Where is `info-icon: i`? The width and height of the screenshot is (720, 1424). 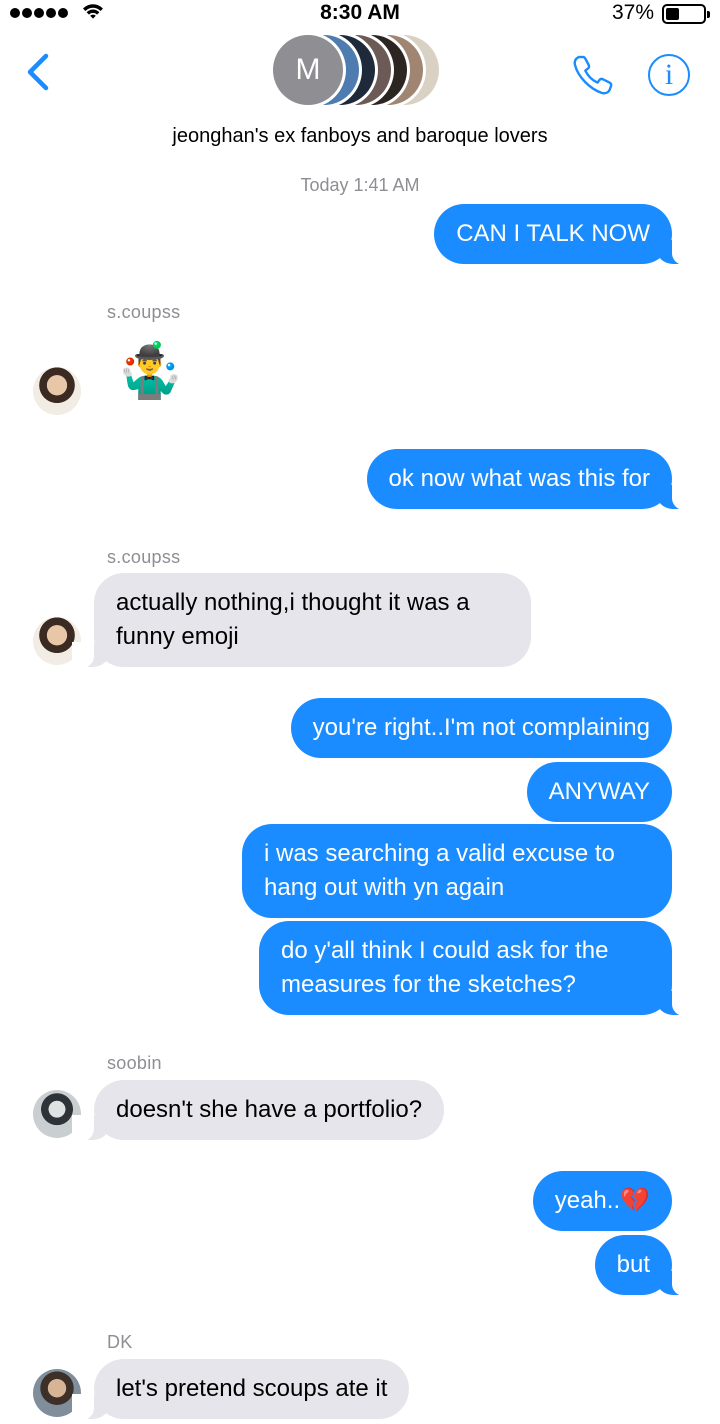 info-icon: i is located at coordinates (669, 75).